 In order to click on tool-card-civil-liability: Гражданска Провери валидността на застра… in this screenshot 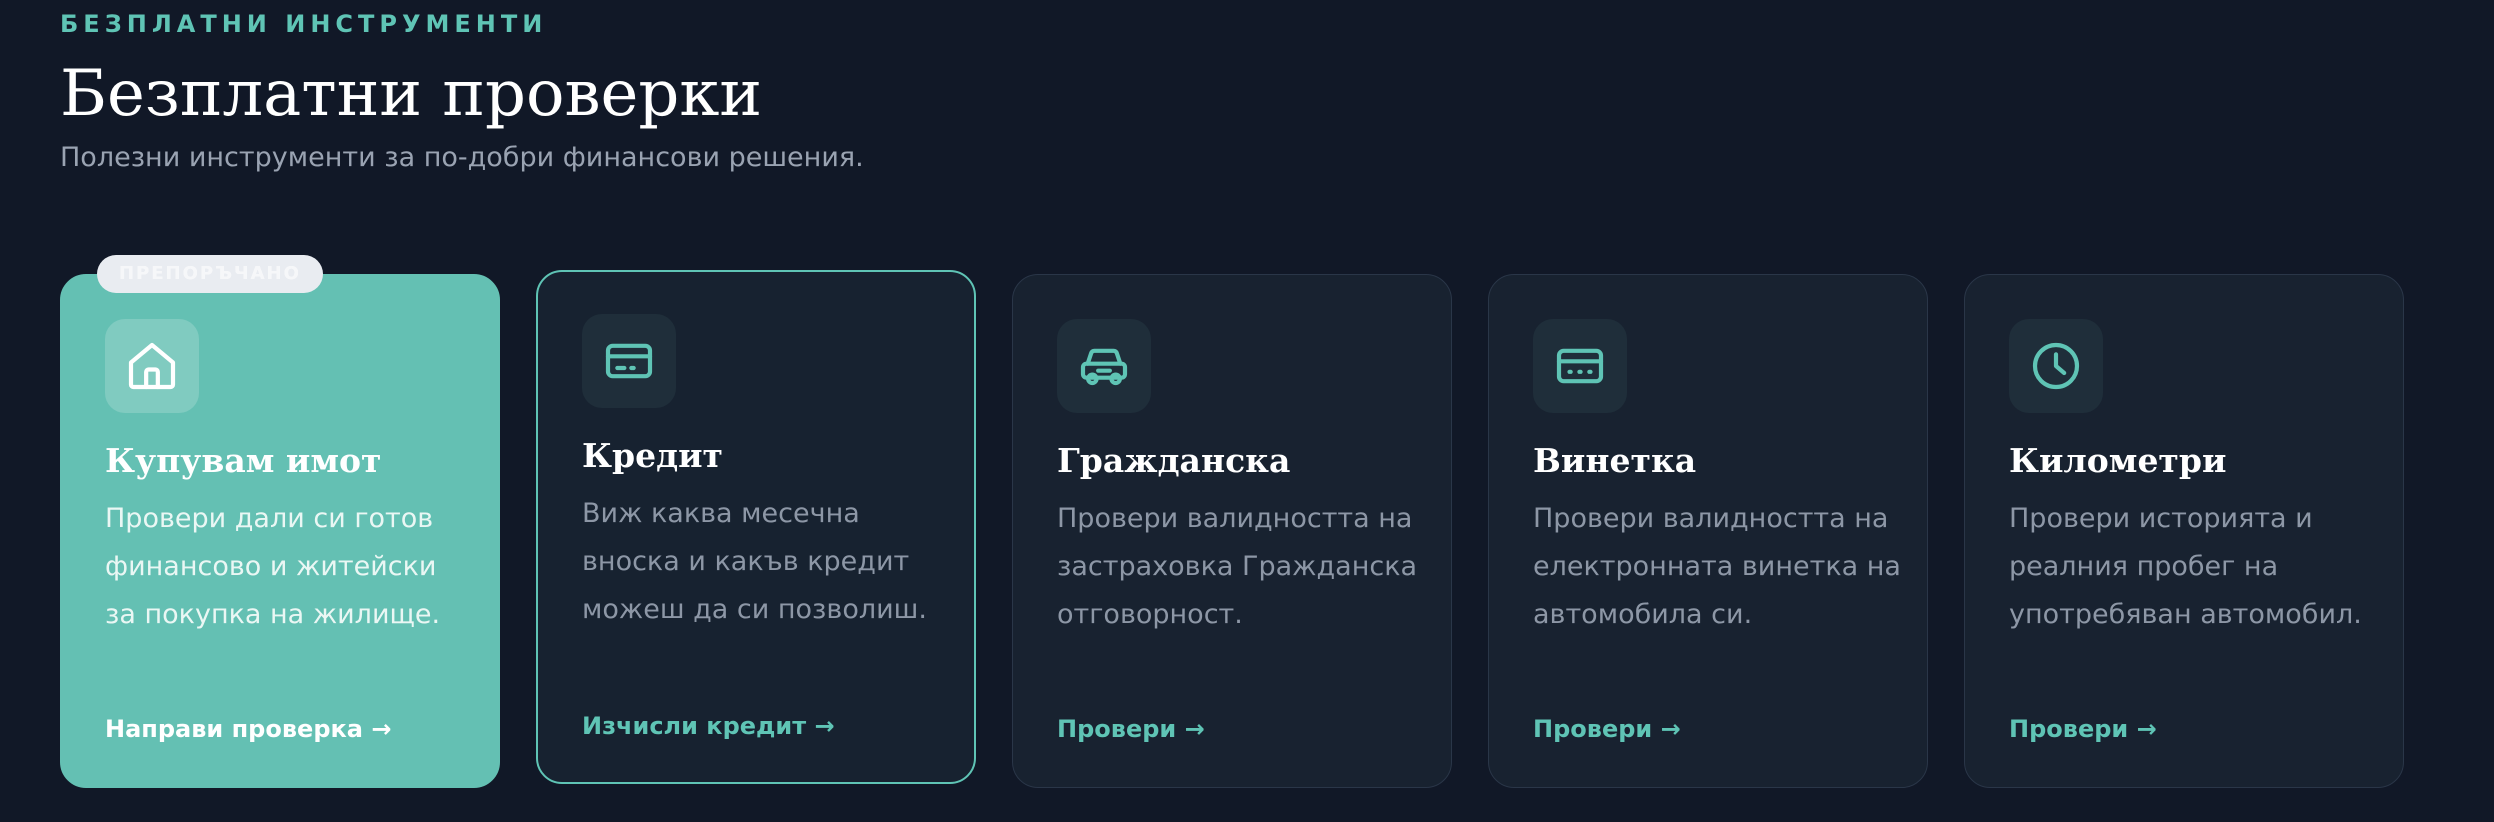, I will do `click(1232, 531)`.